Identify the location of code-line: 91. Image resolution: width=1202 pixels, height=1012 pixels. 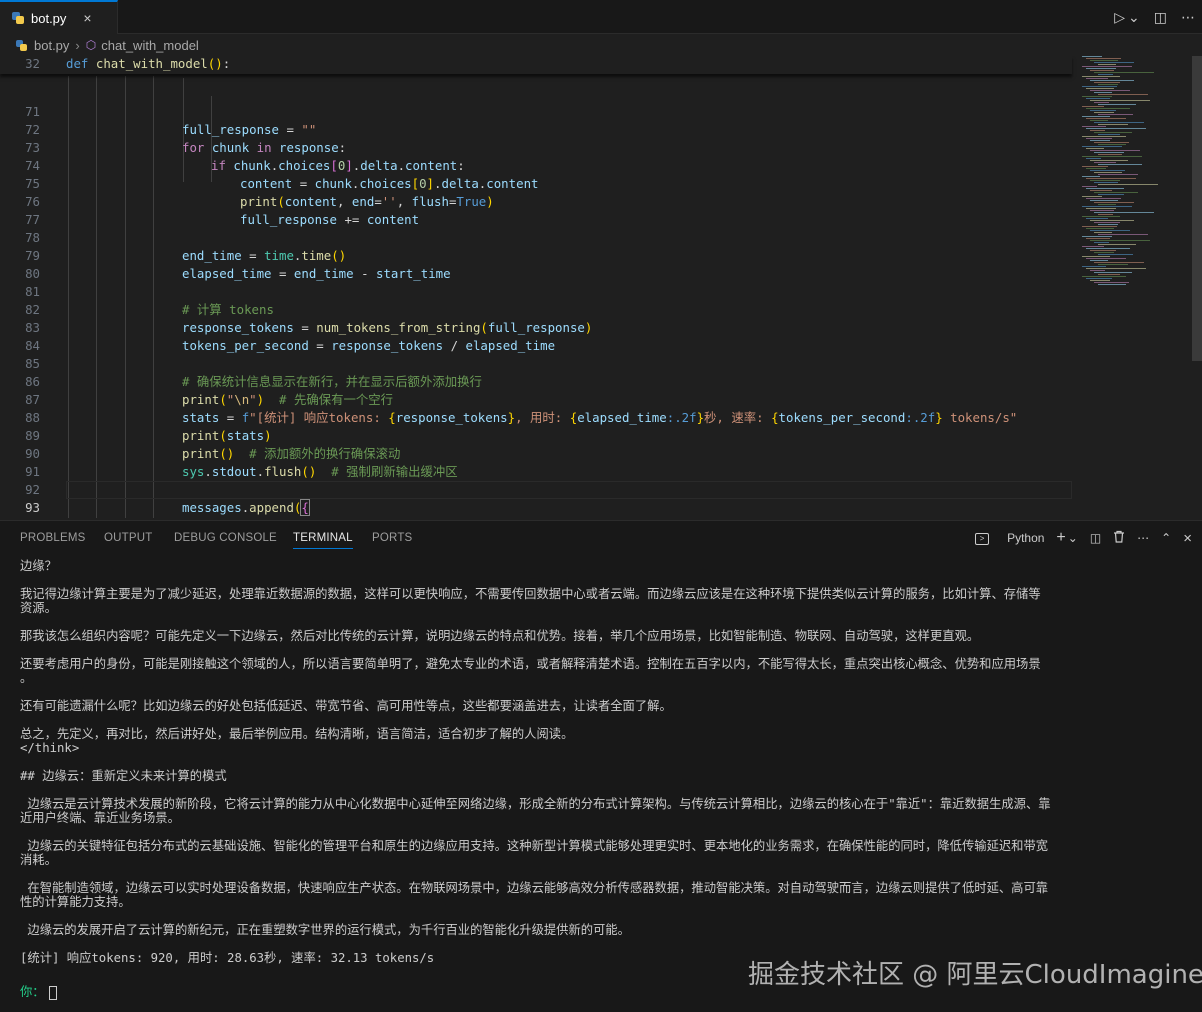
(536, 462).